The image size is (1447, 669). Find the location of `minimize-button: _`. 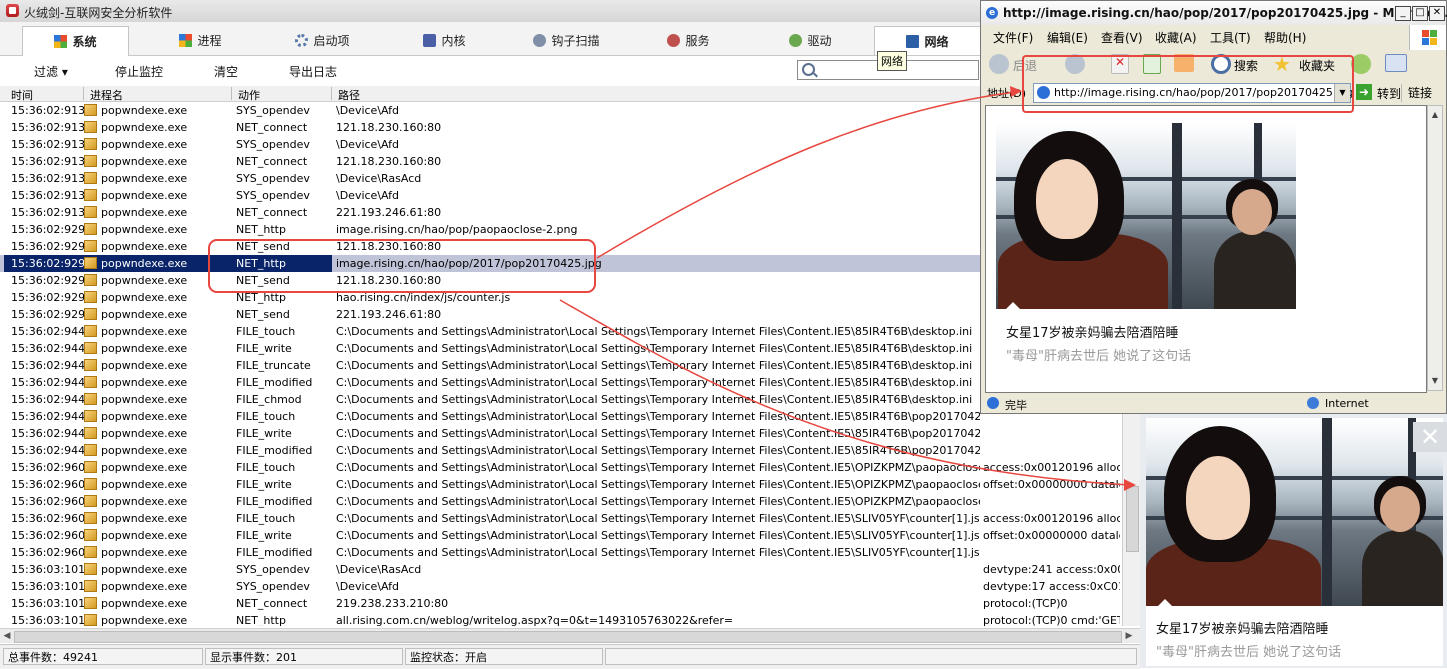

minimize-button: _ is located at coordinates (1403, 13).